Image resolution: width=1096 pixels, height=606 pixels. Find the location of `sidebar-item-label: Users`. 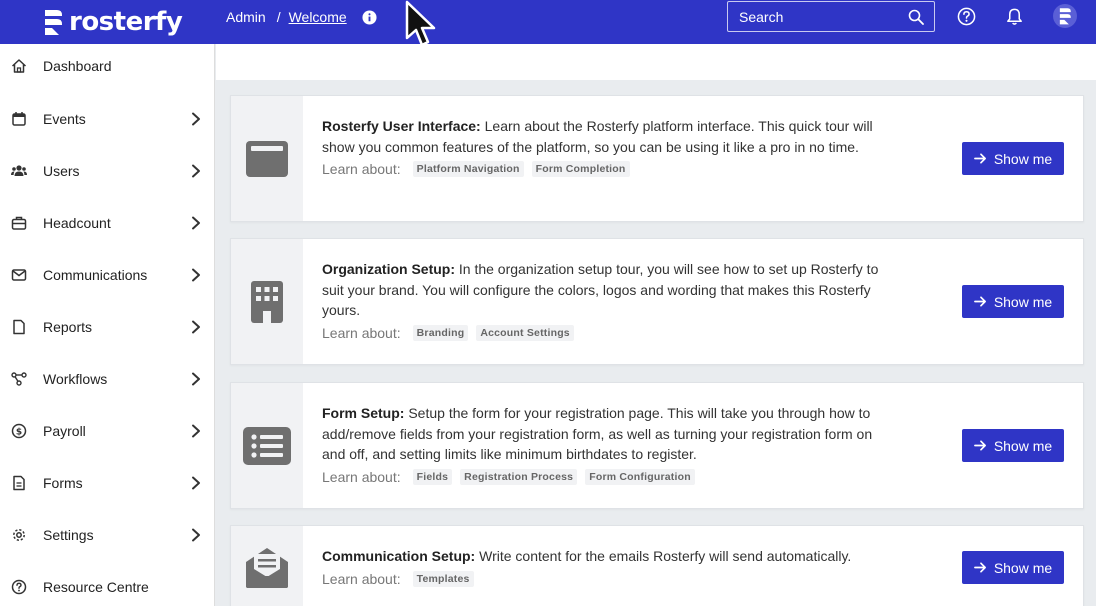

sidebar-item-label: Users is located at coordinates (61, 171).